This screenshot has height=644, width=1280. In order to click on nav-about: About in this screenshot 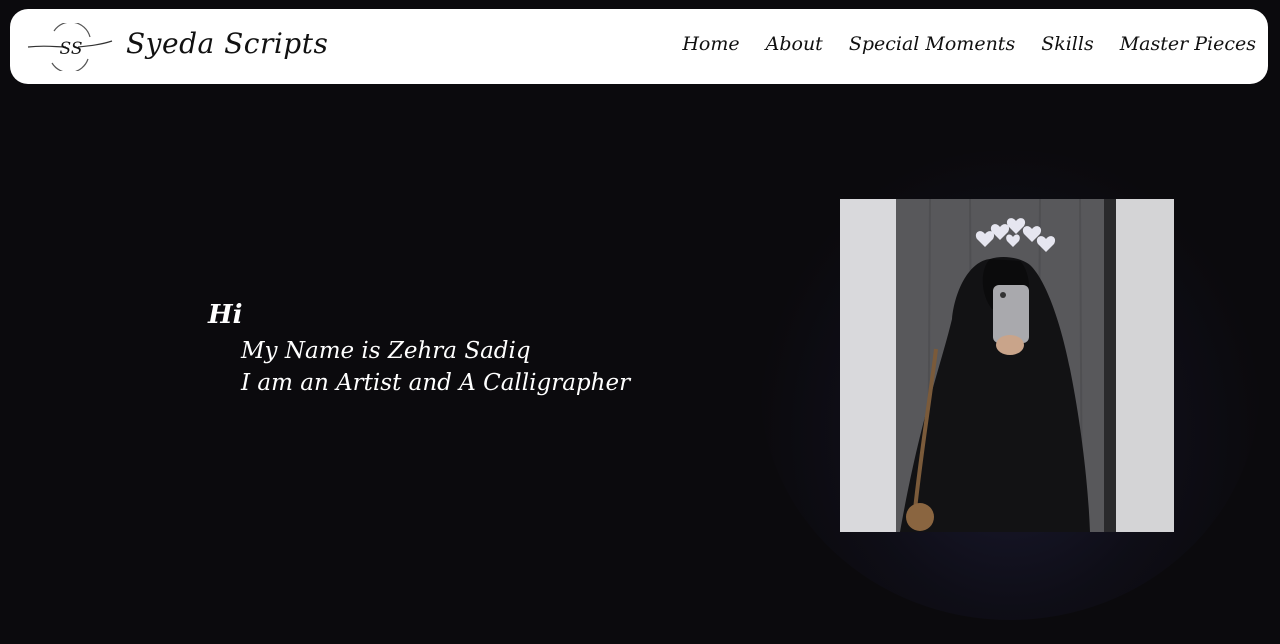, I will do `click(794, 44)`.